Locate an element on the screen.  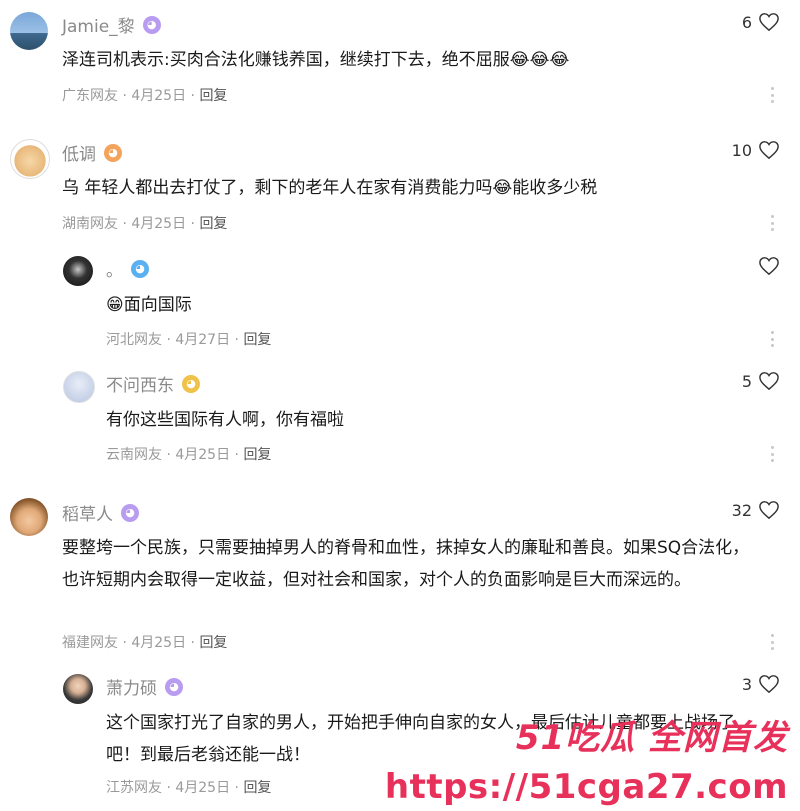
comment-text: 泽连司机表示:买肉合法化赚钱养国，继续打下去，绝不屈服😂😂😂 is located at coordinates (316, 60).